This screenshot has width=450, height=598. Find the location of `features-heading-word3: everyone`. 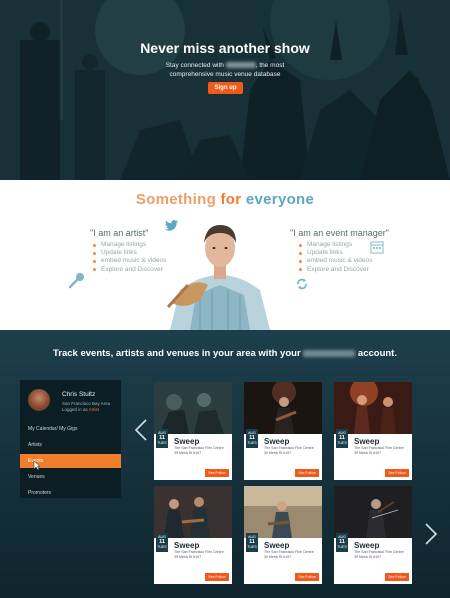

features-heading-word3: everyone is located at coordinates (280, 199).